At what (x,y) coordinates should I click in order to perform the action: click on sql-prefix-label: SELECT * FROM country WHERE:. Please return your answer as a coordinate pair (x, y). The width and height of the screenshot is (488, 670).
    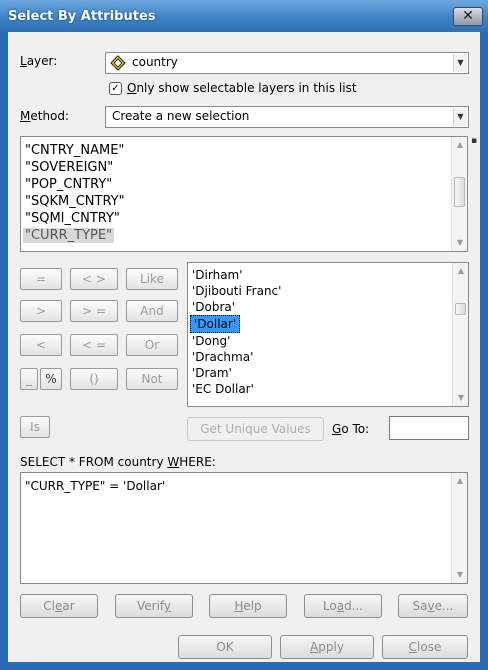
    Looking at the image, I should click on (118, 462).